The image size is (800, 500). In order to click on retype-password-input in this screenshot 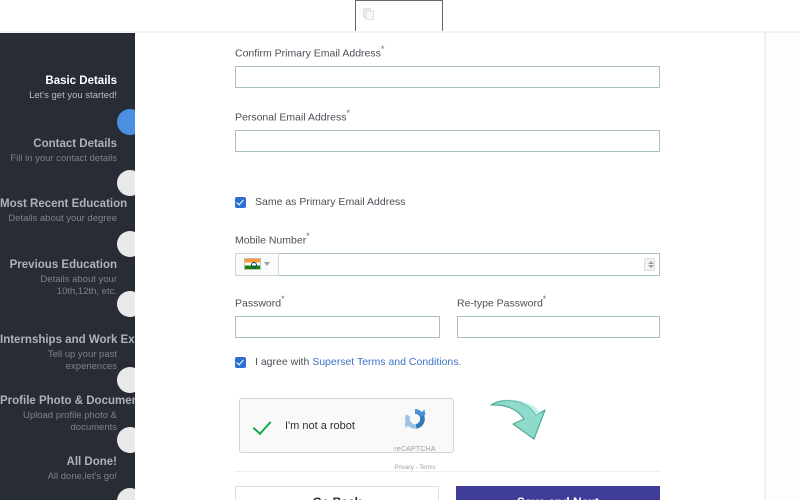, I will do `click(558, 326)`.